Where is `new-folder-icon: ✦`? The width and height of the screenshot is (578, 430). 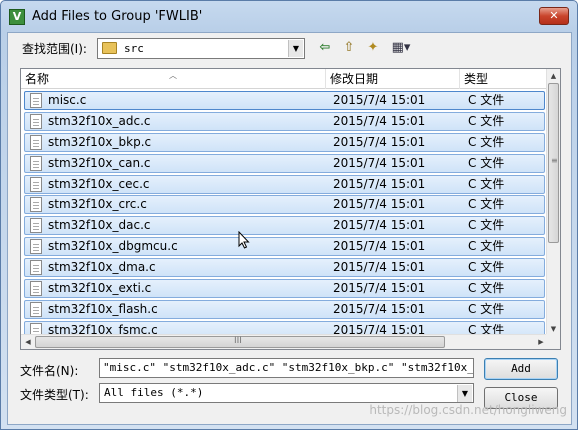 new-folder-icon: ✦ is located at coordinates (373, 48).